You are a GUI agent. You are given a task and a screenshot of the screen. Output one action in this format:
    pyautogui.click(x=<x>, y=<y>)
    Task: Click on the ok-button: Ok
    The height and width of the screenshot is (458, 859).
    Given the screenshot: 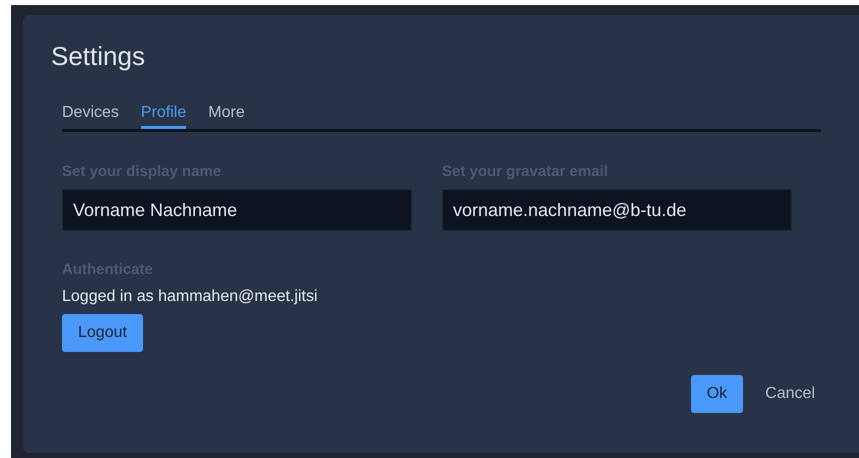 What is the action you would take?
    pyautogui.click(x=717, y=394)
    